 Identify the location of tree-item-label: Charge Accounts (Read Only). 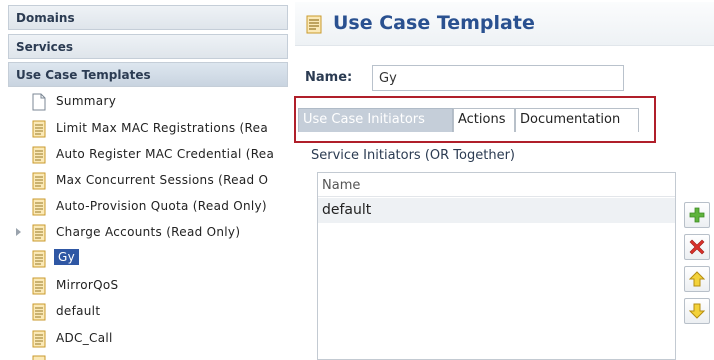
(148, 232).